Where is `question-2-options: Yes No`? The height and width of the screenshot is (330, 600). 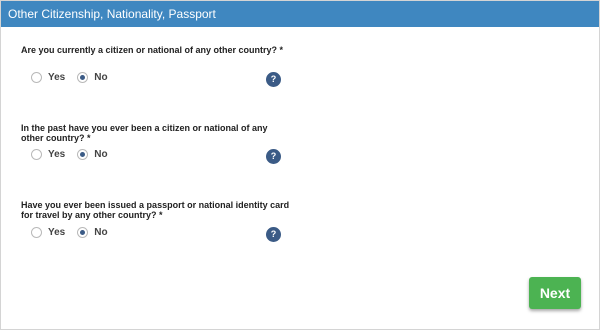 question-2-options: Yes No is located at coordinates (75, 154).